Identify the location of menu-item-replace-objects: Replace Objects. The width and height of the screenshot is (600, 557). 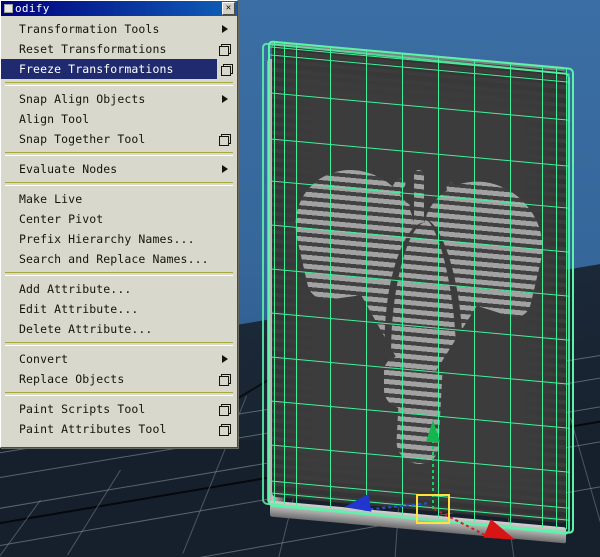
(119, 379).